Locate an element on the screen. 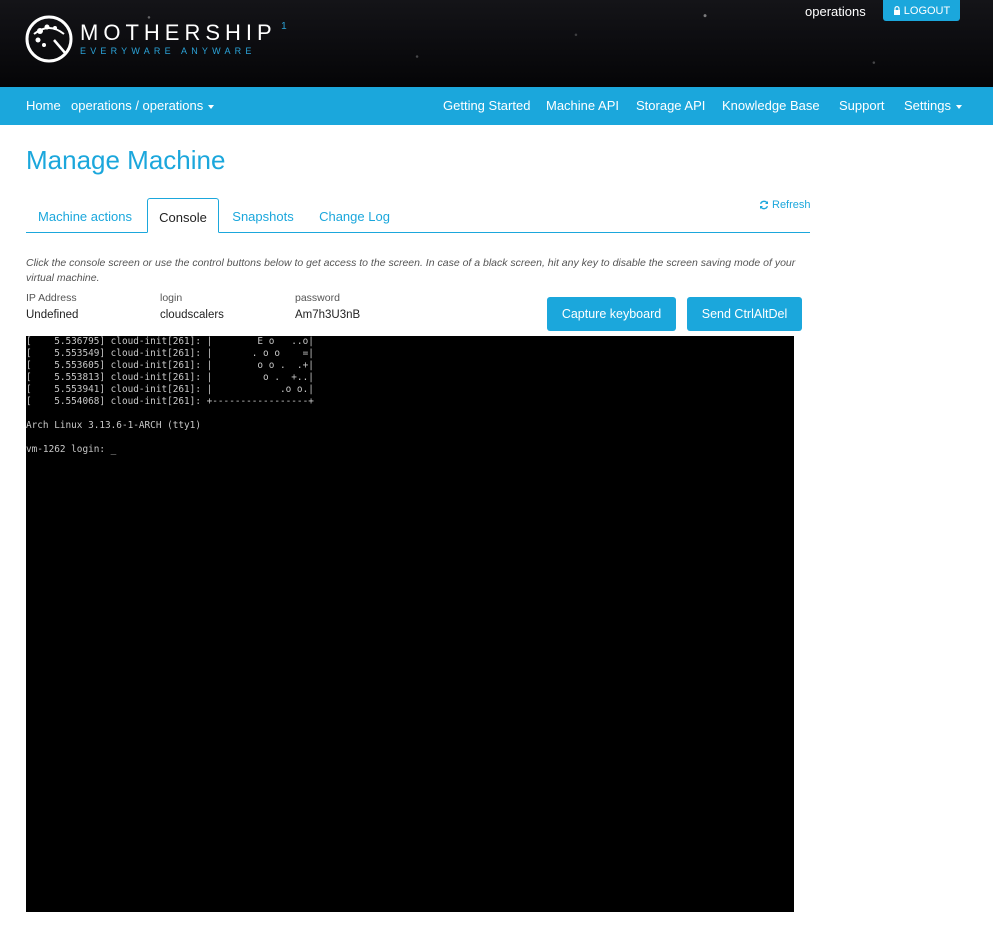  lock-icon is located at coordinates (896, 10).